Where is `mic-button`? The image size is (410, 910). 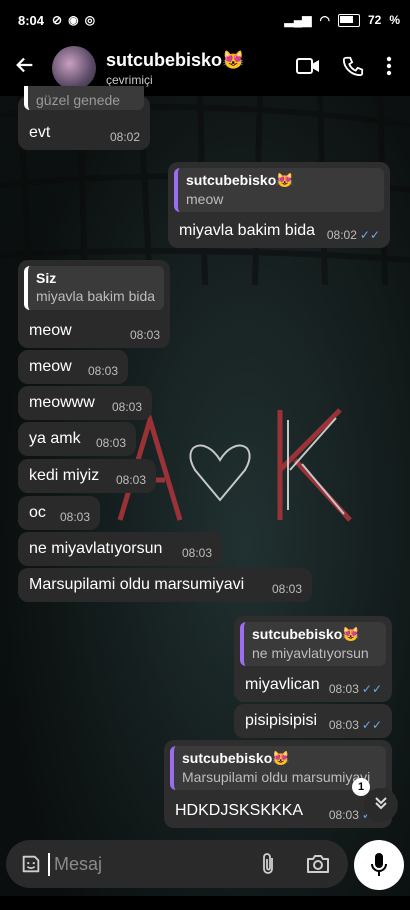 mic-button is located at coordinates (379, 865).